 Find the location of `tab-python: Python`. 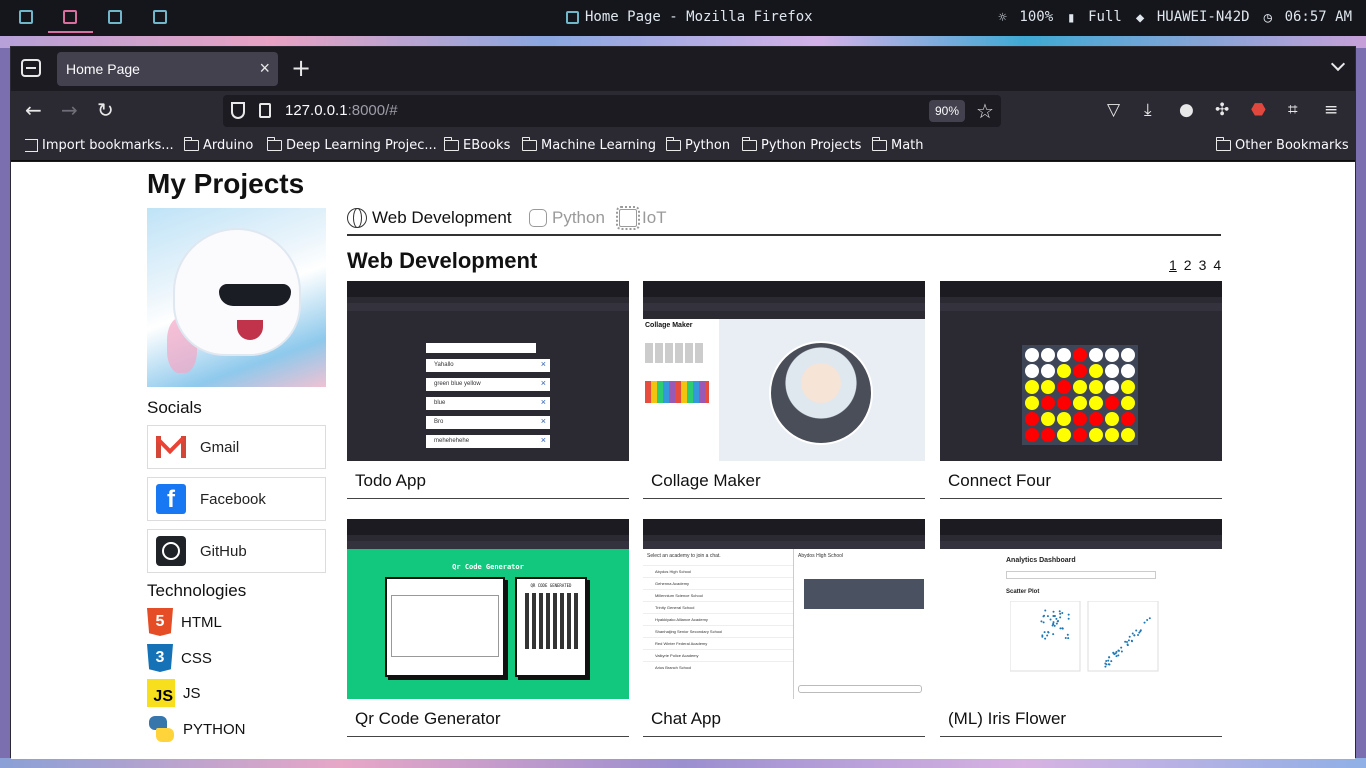

tab-python: Python is located at coordinates (567, 218).